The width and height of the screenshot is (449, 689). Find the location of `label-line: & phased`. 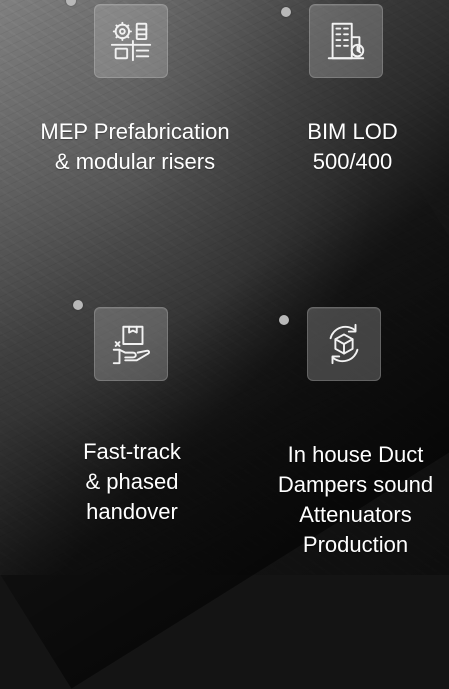

label-line: & phased is located at coordinates (132, 481).